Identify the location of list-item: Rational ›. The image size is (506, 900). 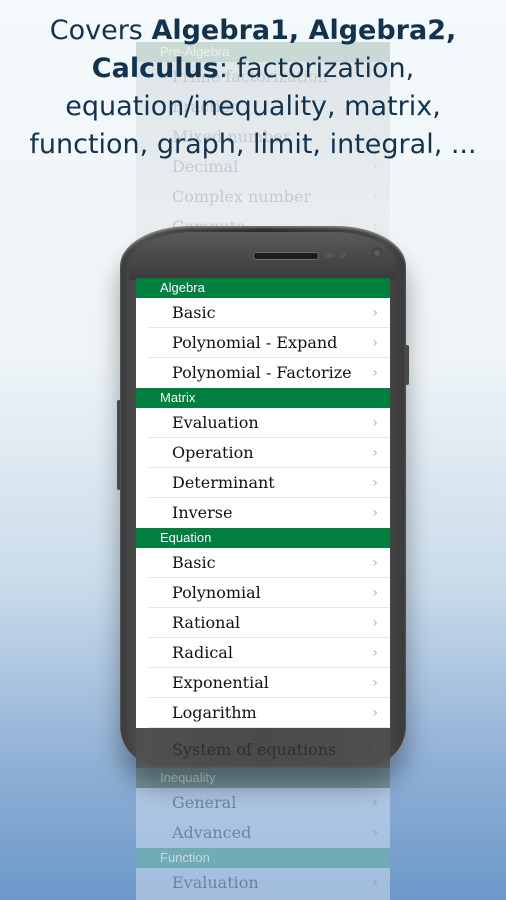
(263, 623).